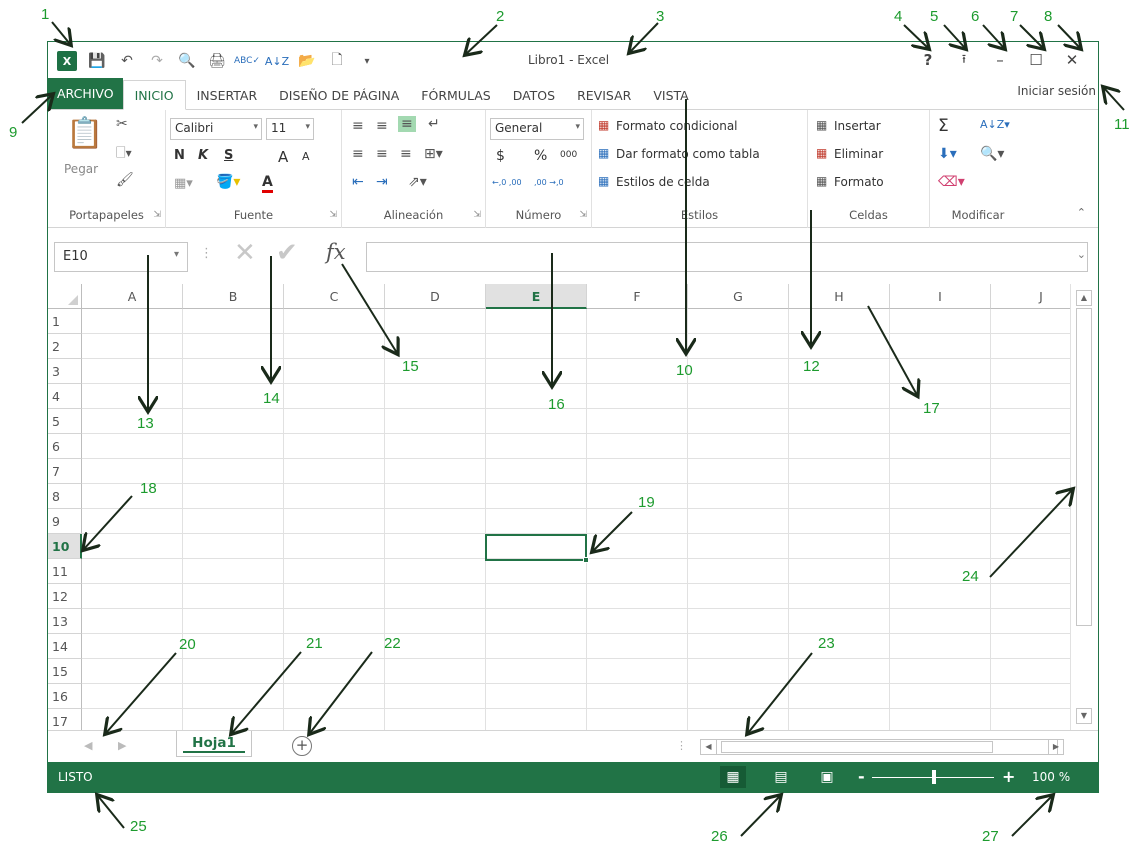 The image size is (1142, 844). I want to click on minimize-icon: –, so click(1000, 60).